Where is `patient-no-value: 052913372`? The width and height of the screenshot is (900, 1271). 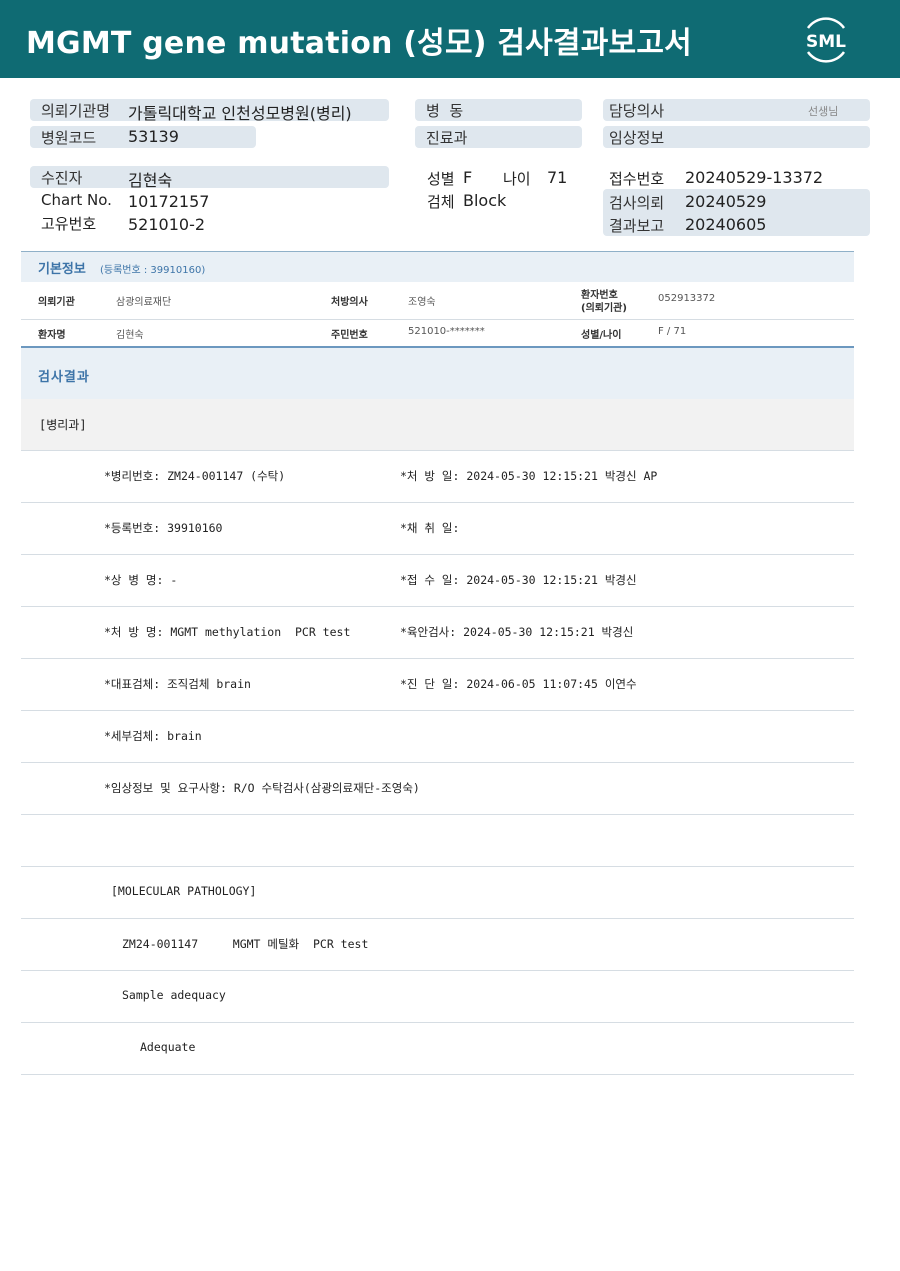 patient-no-value: 052913372 is located at coordinates (687, 298).